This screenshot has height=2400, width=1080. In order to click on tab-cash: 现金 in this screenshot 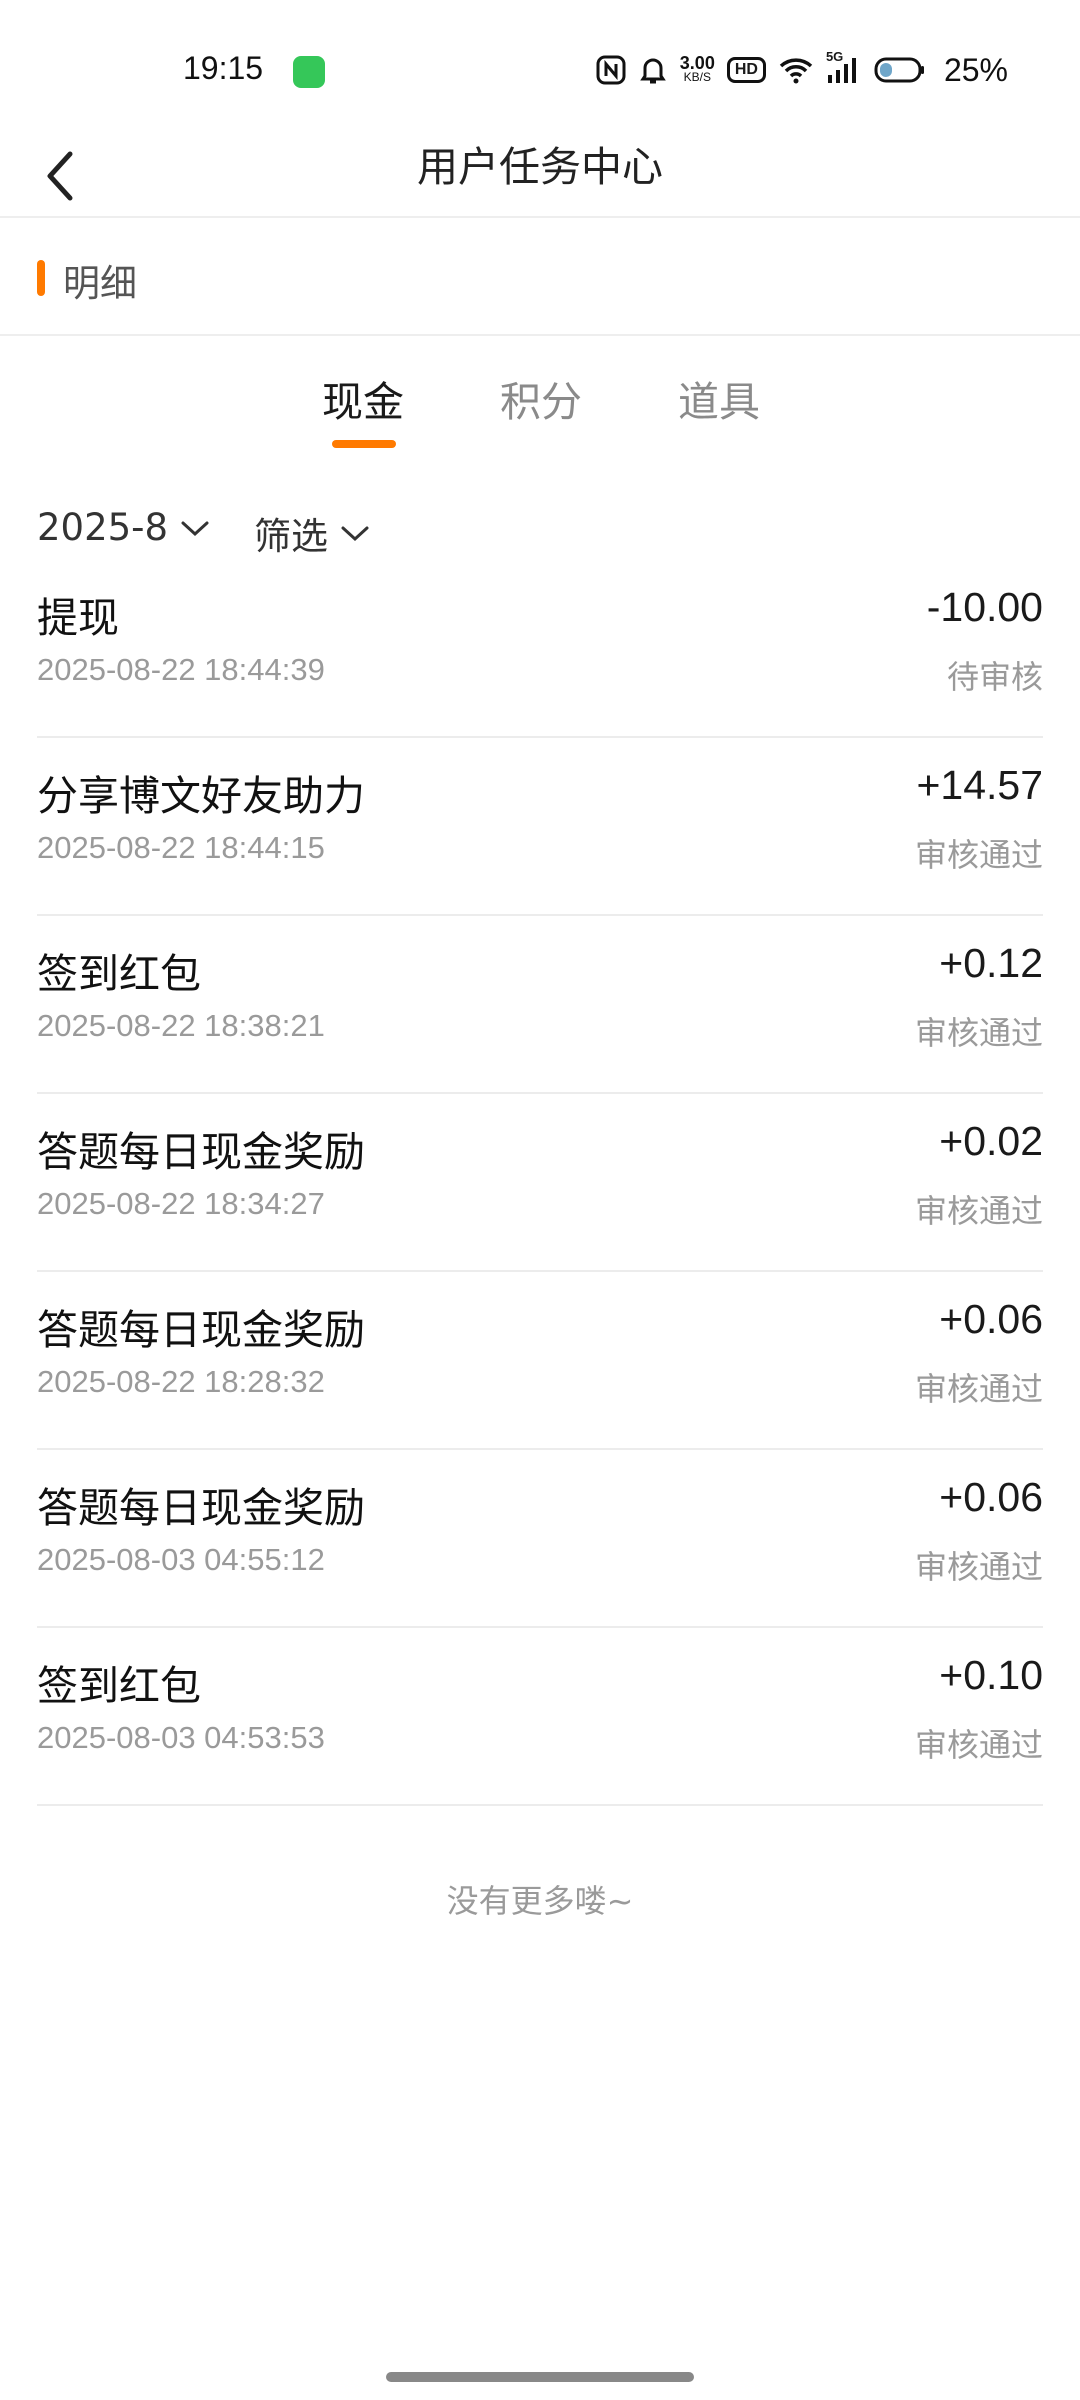, I will do `click(363, 398)`.